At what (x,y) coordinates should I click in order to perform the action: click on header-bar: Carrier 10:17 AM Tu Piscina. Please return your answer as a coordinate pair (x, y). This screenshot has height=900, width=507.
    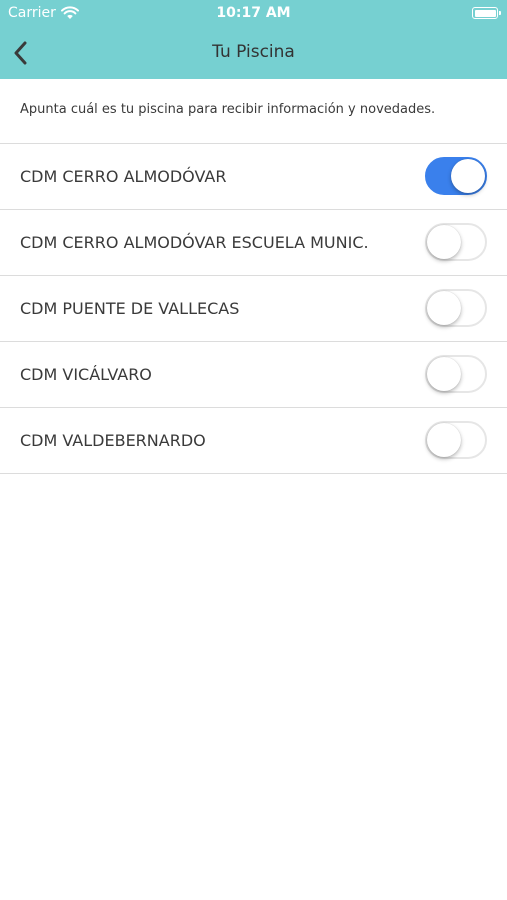
    Looking at the image, I should click on (253, 39).